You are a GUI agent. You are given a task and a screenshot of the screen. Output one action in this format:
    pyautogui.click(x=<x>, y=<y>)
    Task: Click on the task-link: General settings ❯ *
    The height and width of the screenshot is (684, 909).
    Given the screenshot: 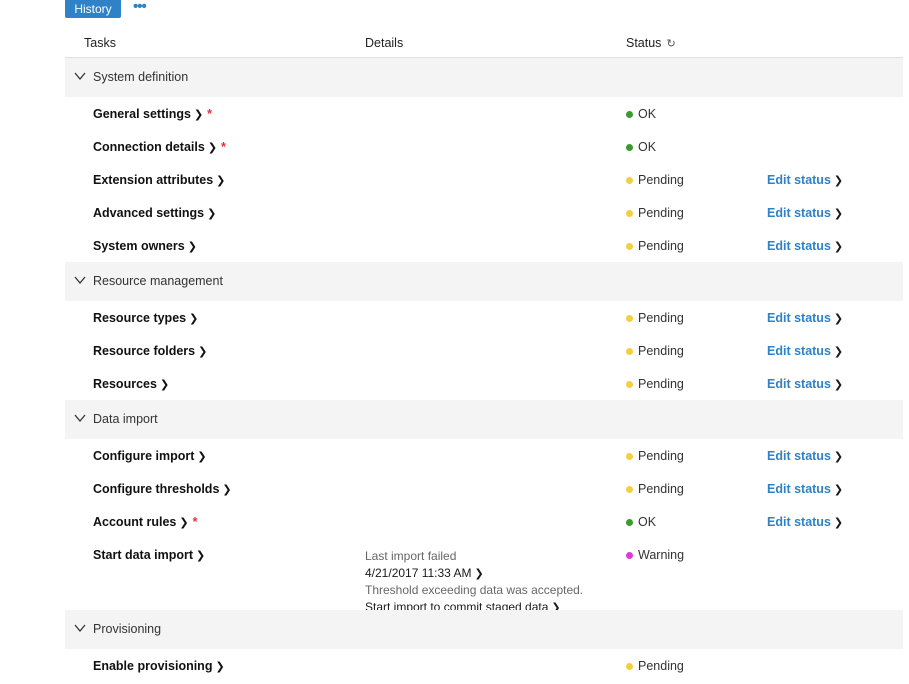 What is the action you would take?
    pyautogui.click(x=152, y=114)
    